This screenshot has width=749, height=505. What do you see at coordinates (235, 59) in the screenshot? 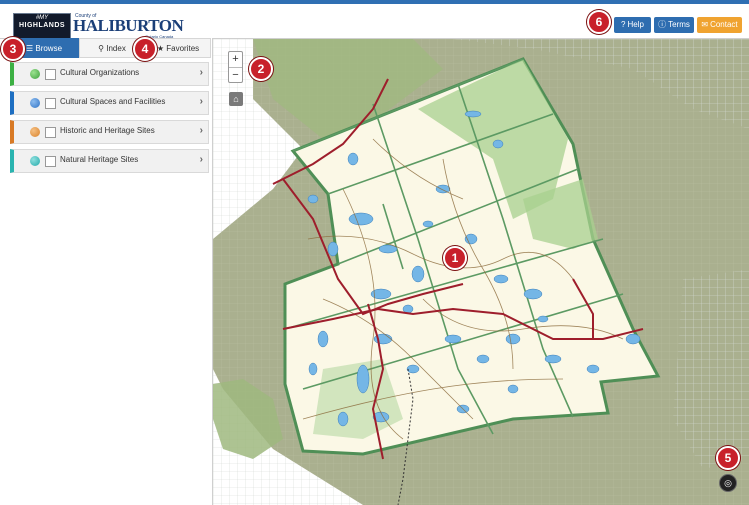
I see `zoom-in-button: +` at bounding box center [235, 59].